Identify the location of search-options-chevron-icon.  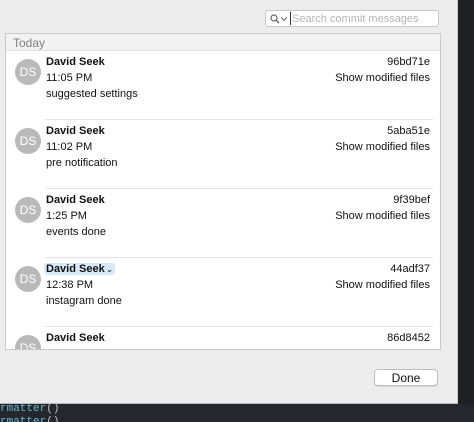
(284, 18).